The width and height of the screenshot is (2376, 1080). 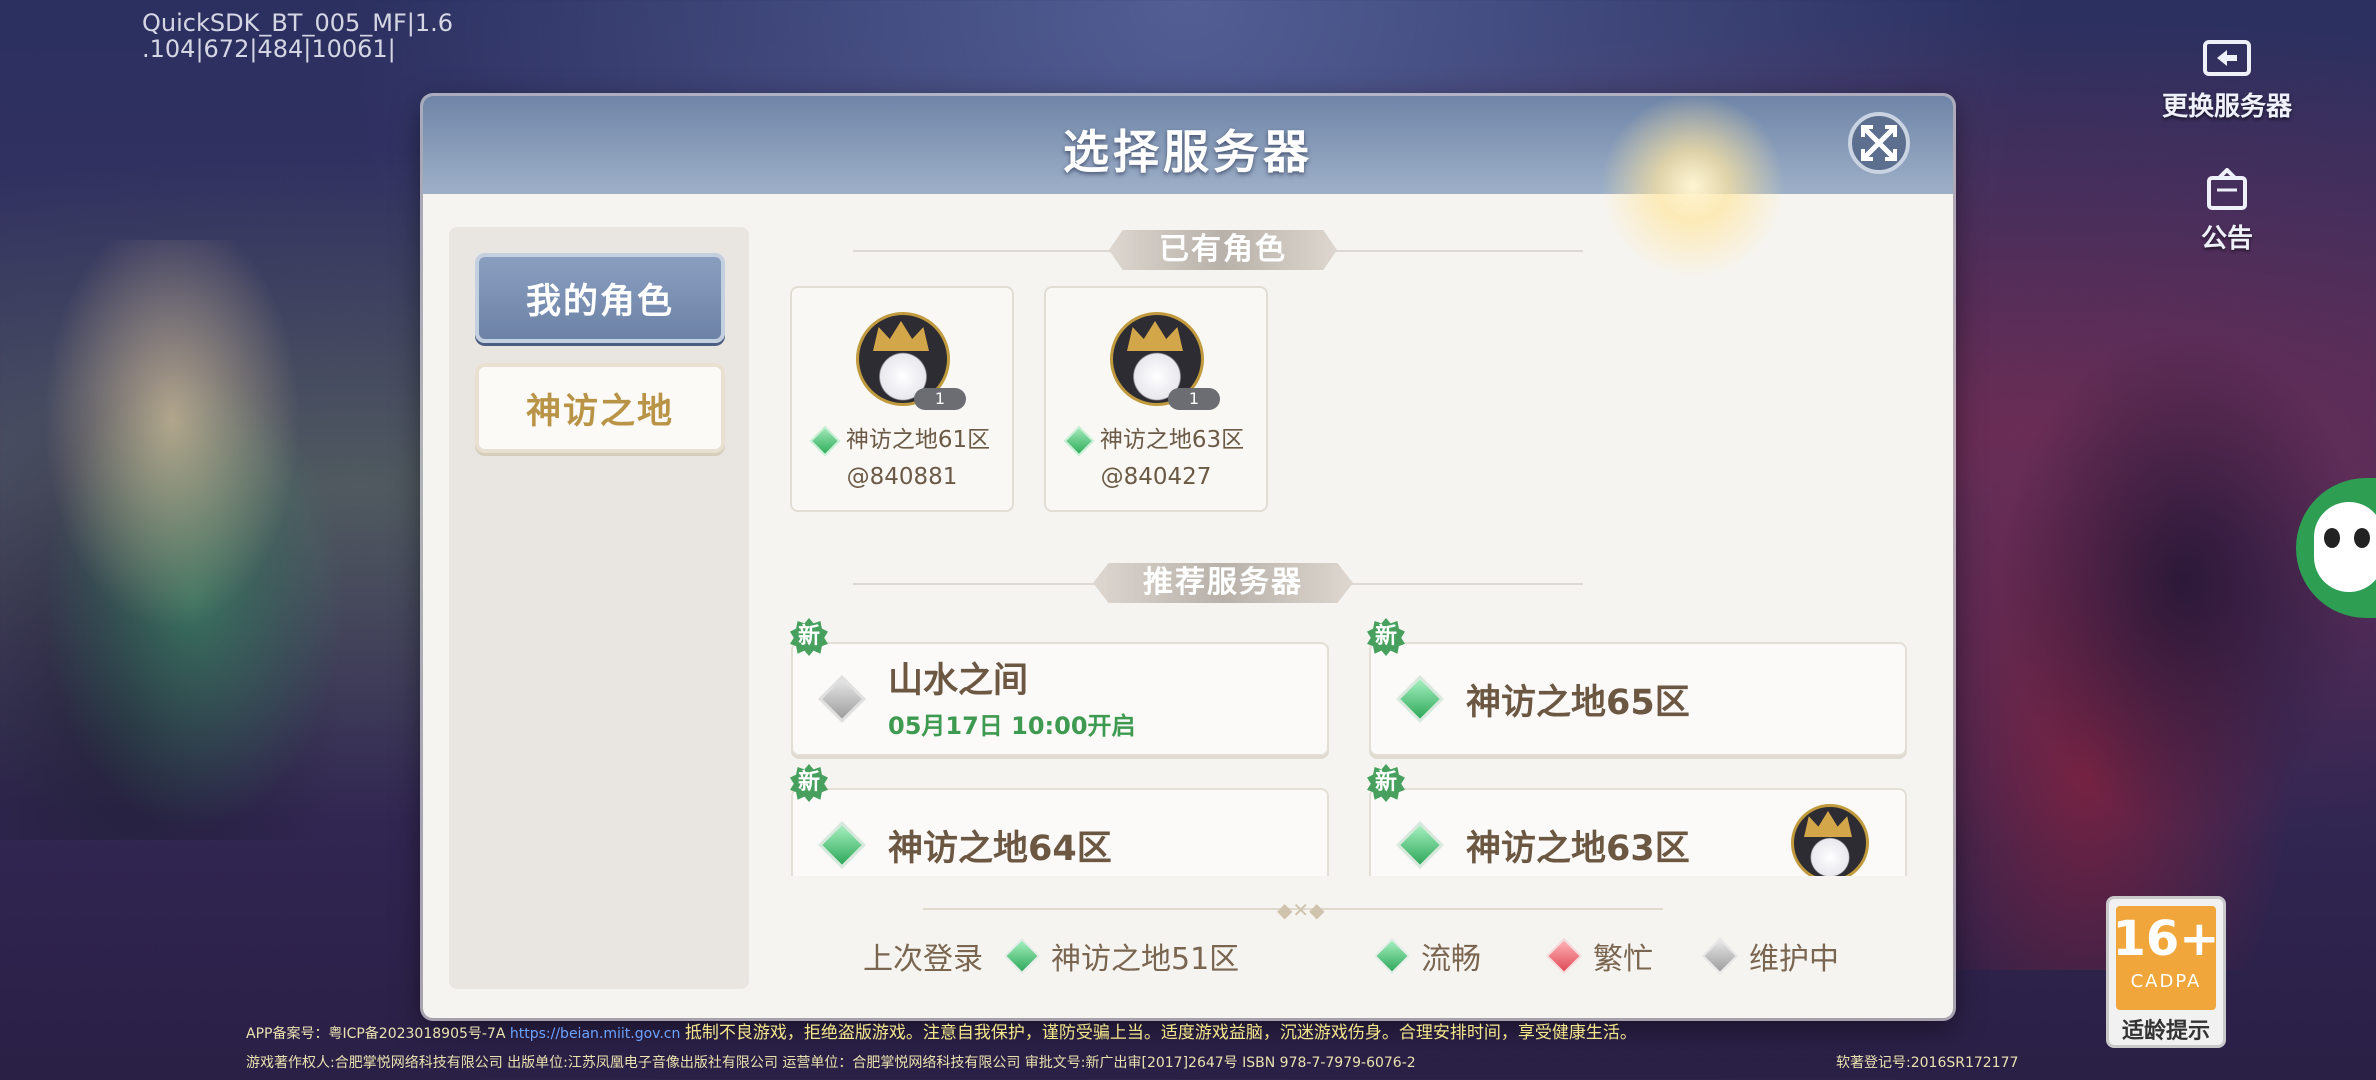 What do you see at coordinates (842, 699) in the screenshot?
I see `status-maintenance-icon` at bounding box center [842, 699].